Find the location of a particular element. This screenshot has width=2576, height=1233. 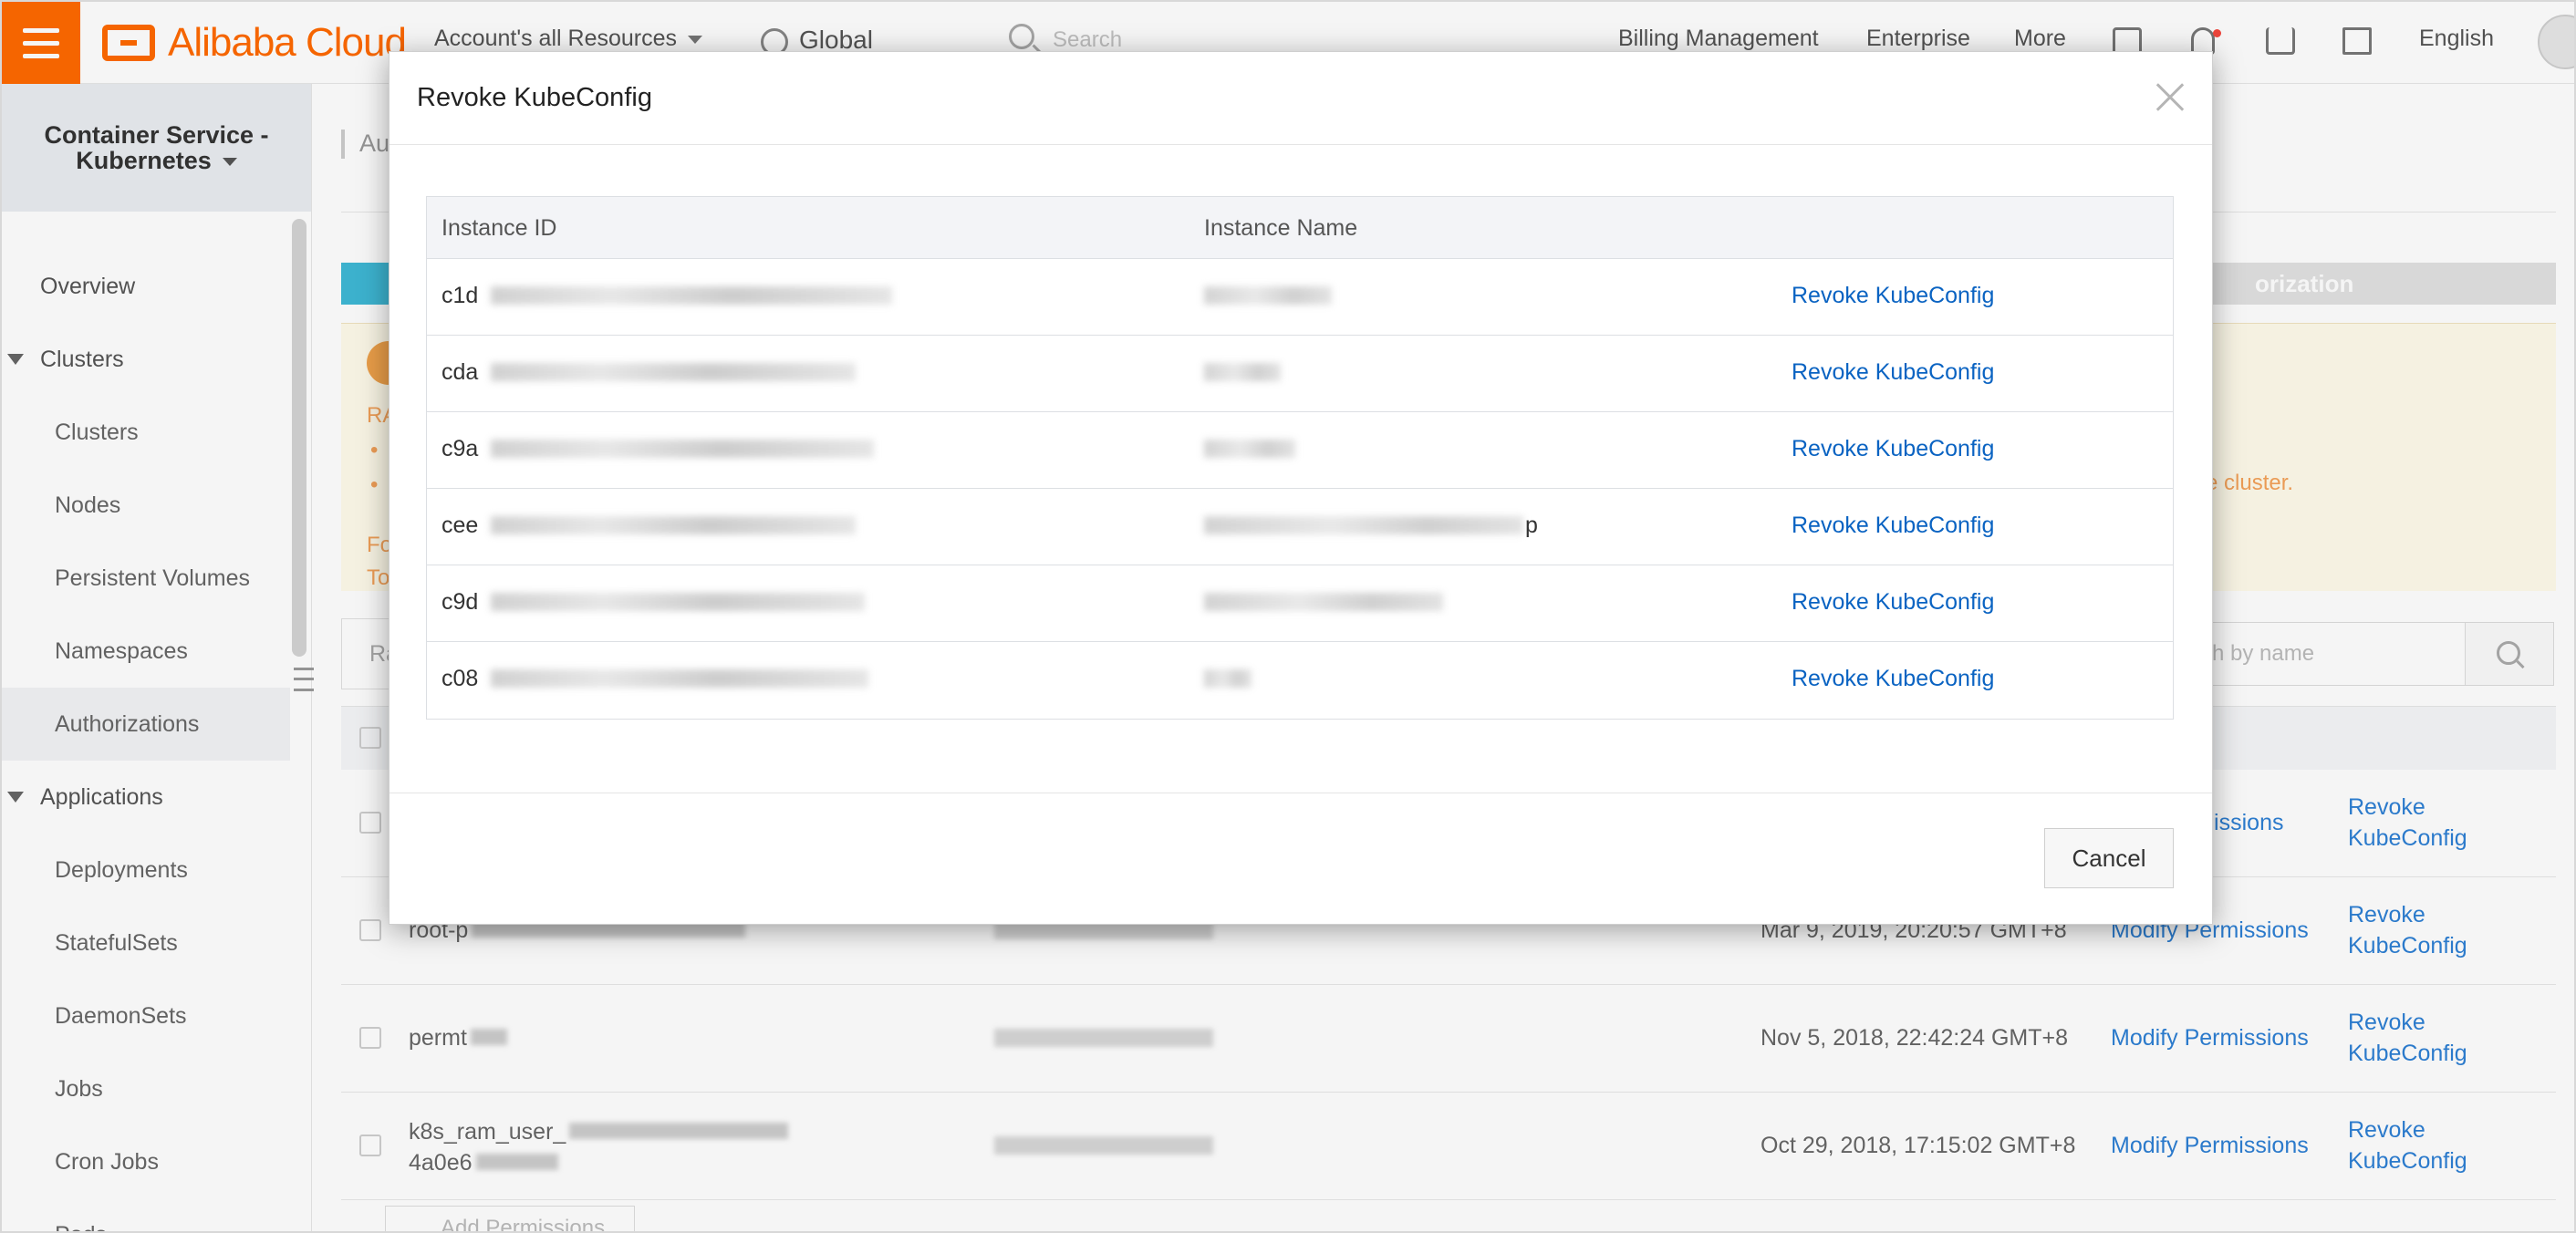

table-row: cee p Revoke KubeConfig is located at coordinates (1300, 527).